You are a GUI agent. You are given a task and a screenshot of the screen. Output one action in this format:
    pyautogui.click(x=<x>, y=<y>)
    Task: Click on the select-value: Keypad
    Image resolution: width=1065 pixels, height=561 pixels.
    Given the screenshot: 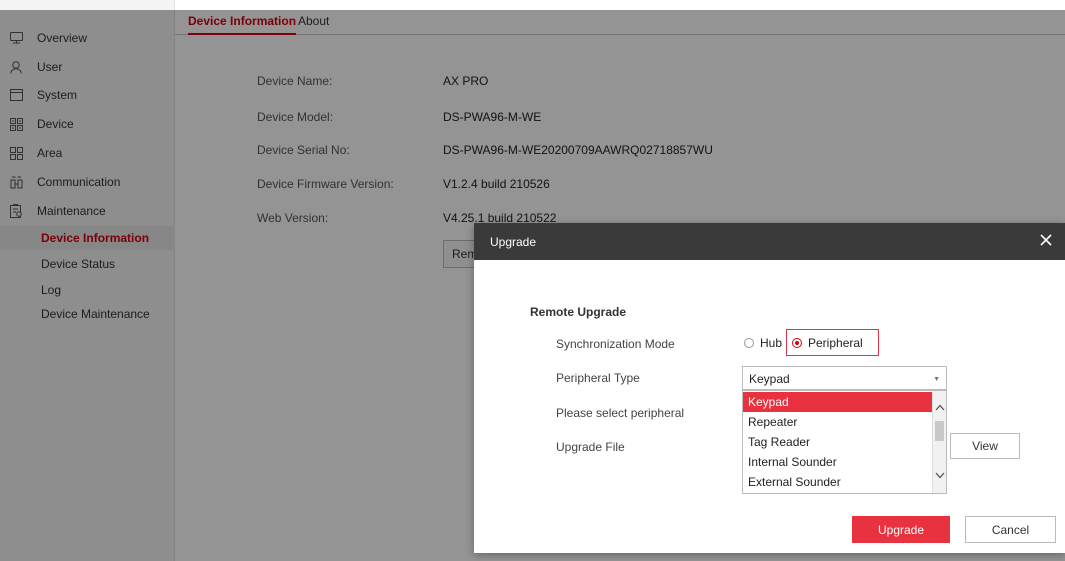 What is the action you would take?
    pyautogui.click(x=769, y=379)
    